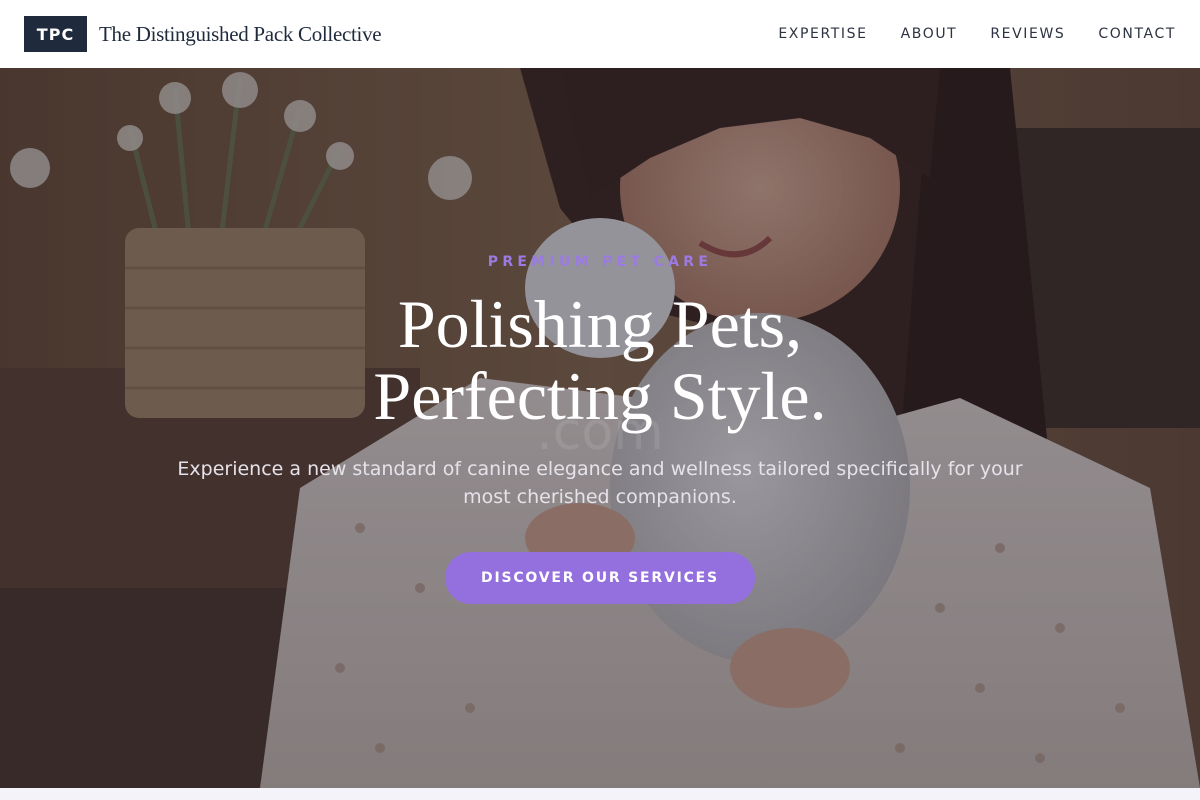 The image size is (1200, 800). What do you see at coordinates (600, 794) in the screenshot?
I see `next-section-edge` at bounding box center [600, 794].